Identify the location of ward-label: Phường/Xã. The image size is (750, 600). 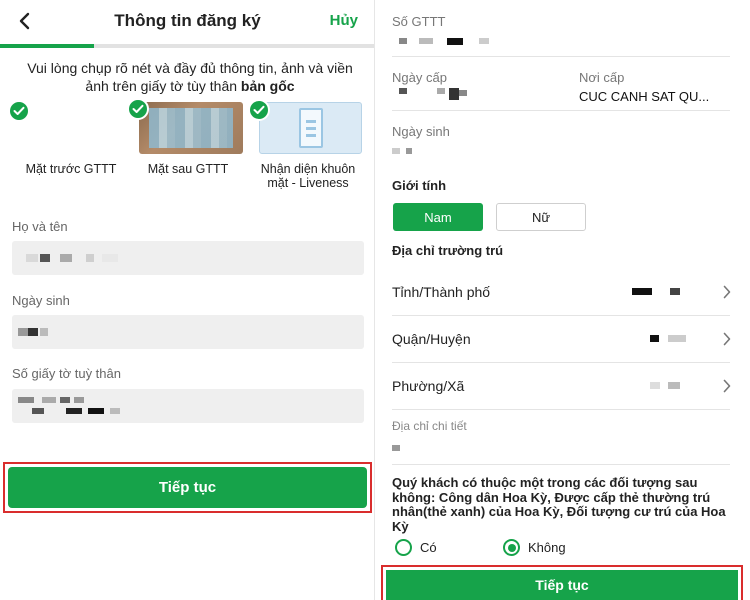
(428, 386).